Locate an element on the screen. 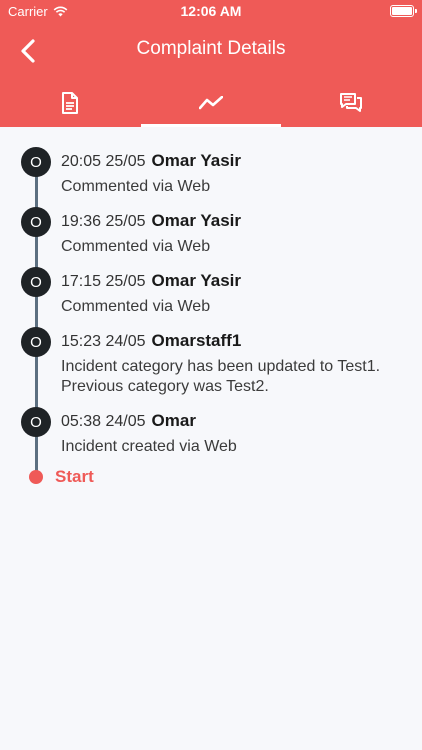  start-marker is located at coordinates (36, 477).